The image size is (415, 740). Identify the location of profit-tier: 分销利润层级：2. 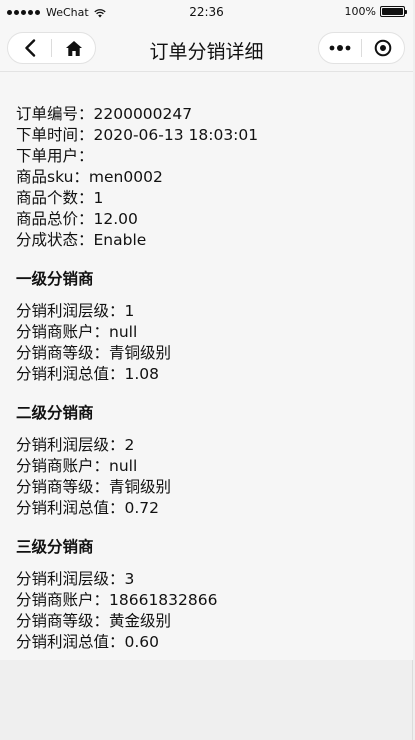
(75, 445).